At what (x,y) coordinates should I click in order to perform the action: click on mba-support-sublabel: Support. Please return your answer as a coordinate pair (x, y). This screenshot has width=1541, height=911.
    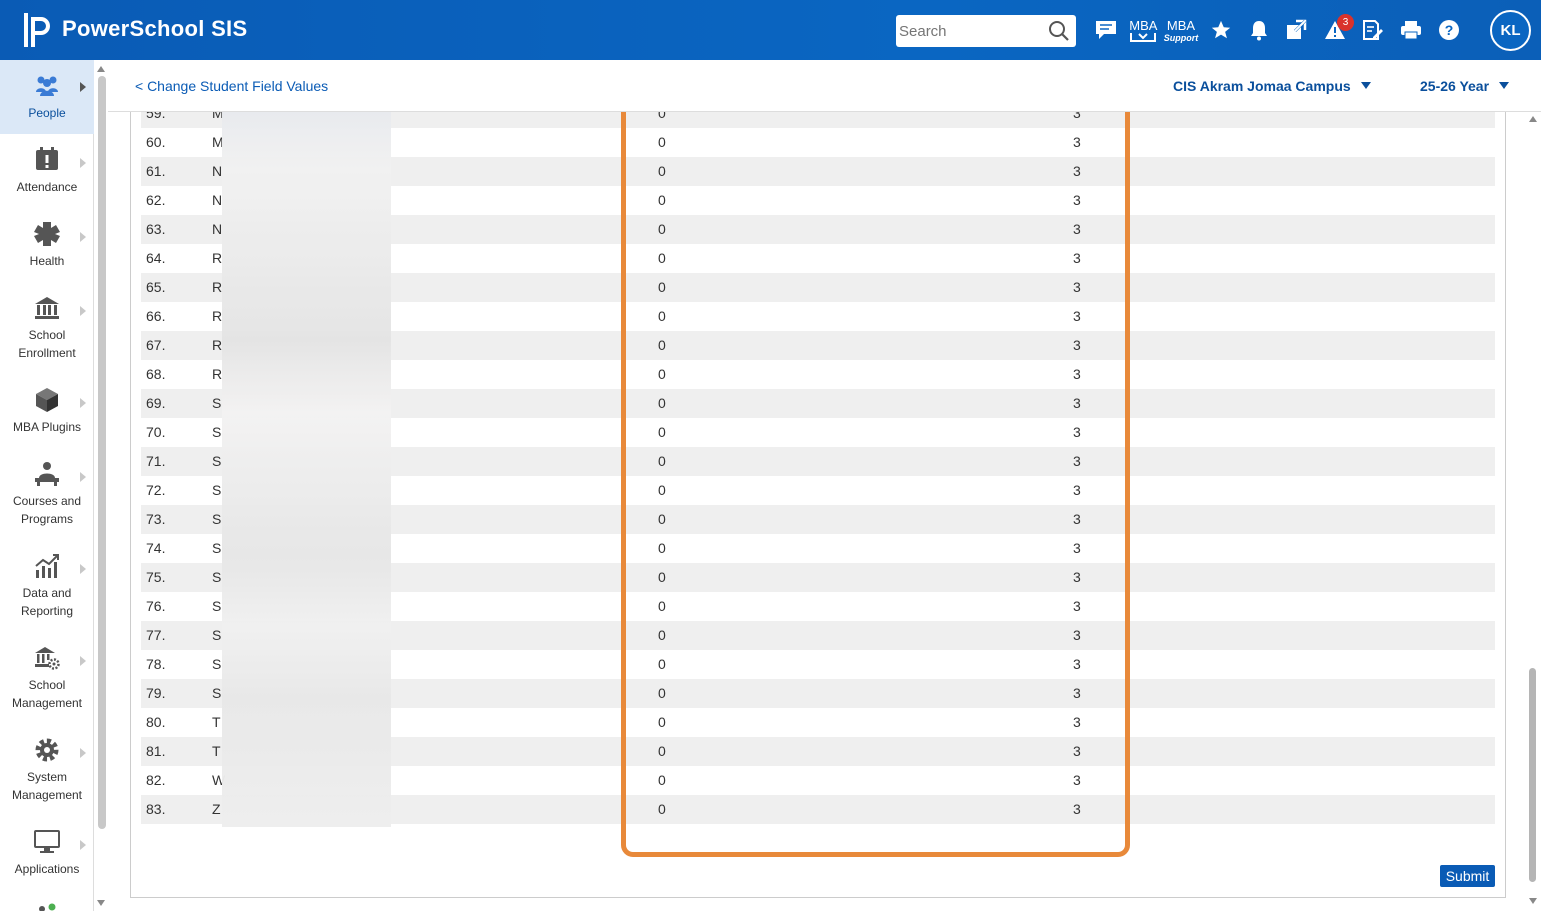
    Looking at the image, I should click on (1181, 38).